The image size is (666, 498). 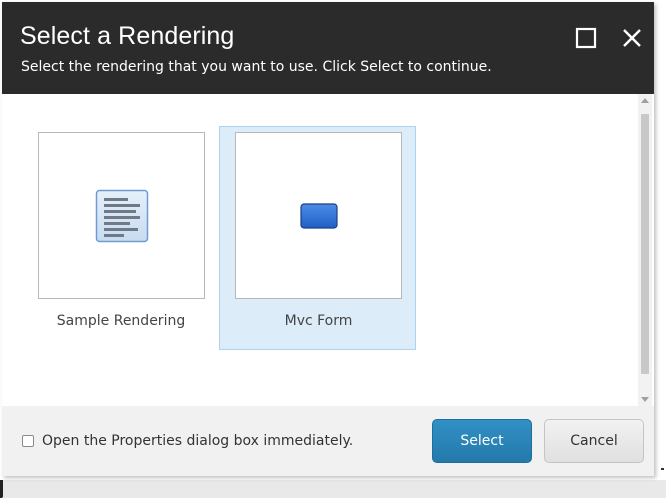 What do you see at coordinates (318, 321) in the screenshot?
I see `rendering-tile-label: Mvc Form` at bounding box center [318, 321].